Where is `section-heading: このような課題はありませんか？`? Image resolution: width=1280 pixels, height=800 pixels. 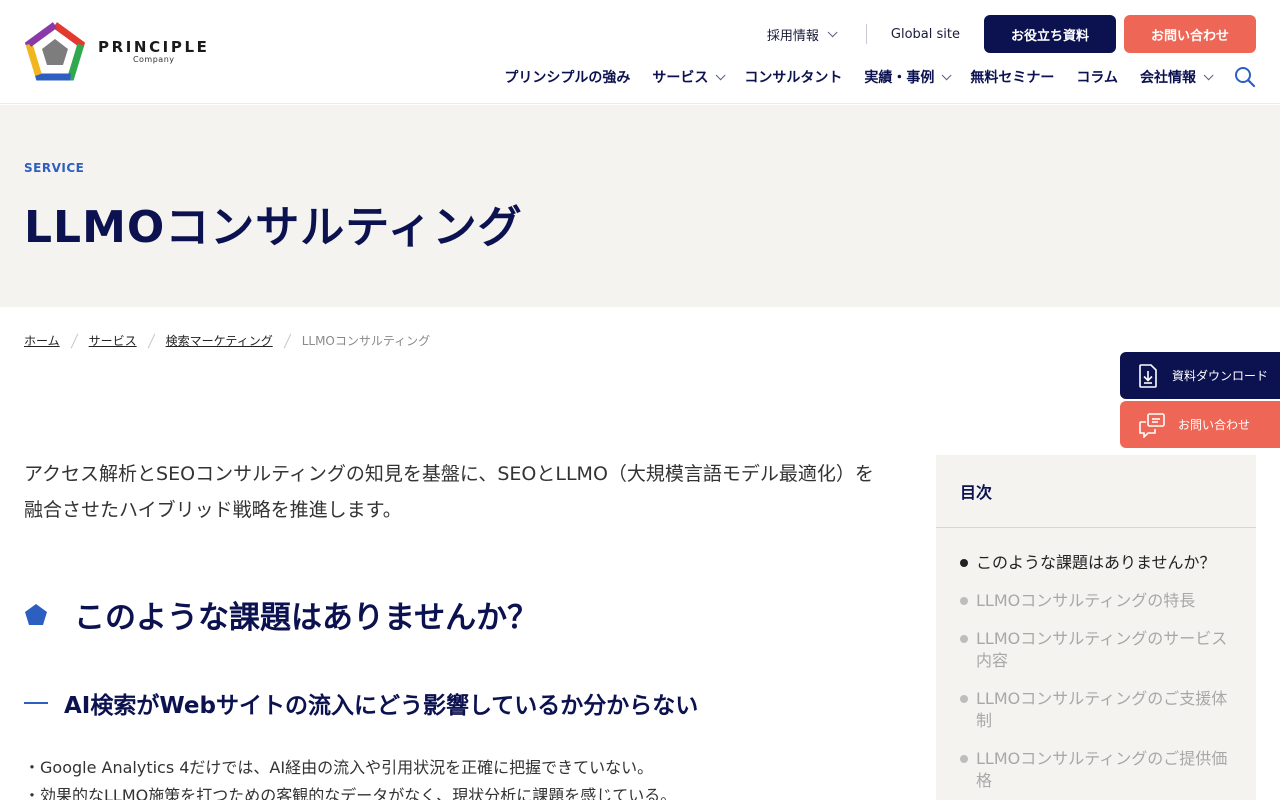 section-heading: このような課題はありませんか？ is located at coordinates (281, 614).